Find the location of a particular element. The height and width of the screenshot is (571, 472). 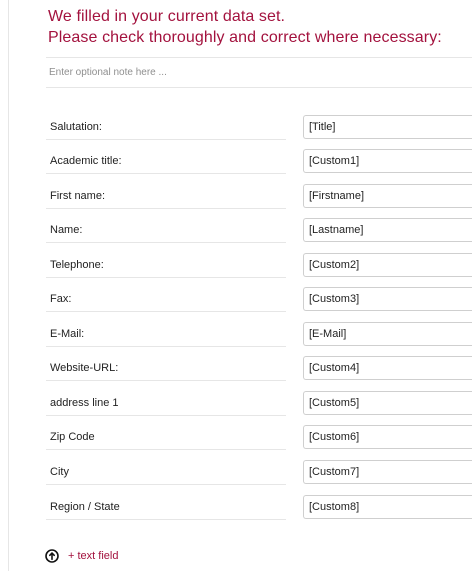

field-row-website-url: Website-URL: is located at coordinates (236, 370).